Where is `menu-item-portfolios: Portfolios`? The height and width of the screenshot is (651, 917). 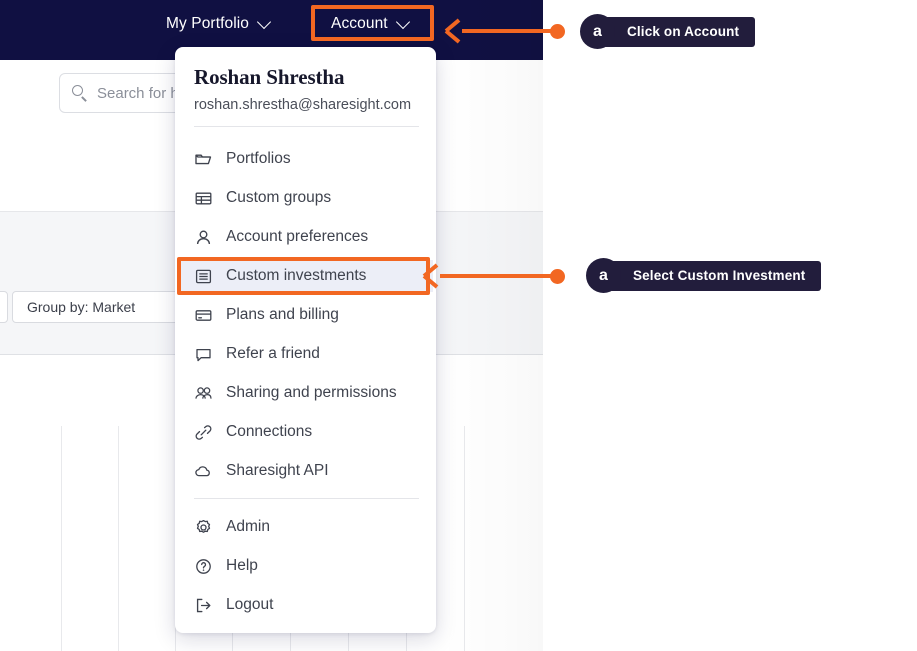 menu-item-portfolios: Portfolios is located at coordinates (305, 159).